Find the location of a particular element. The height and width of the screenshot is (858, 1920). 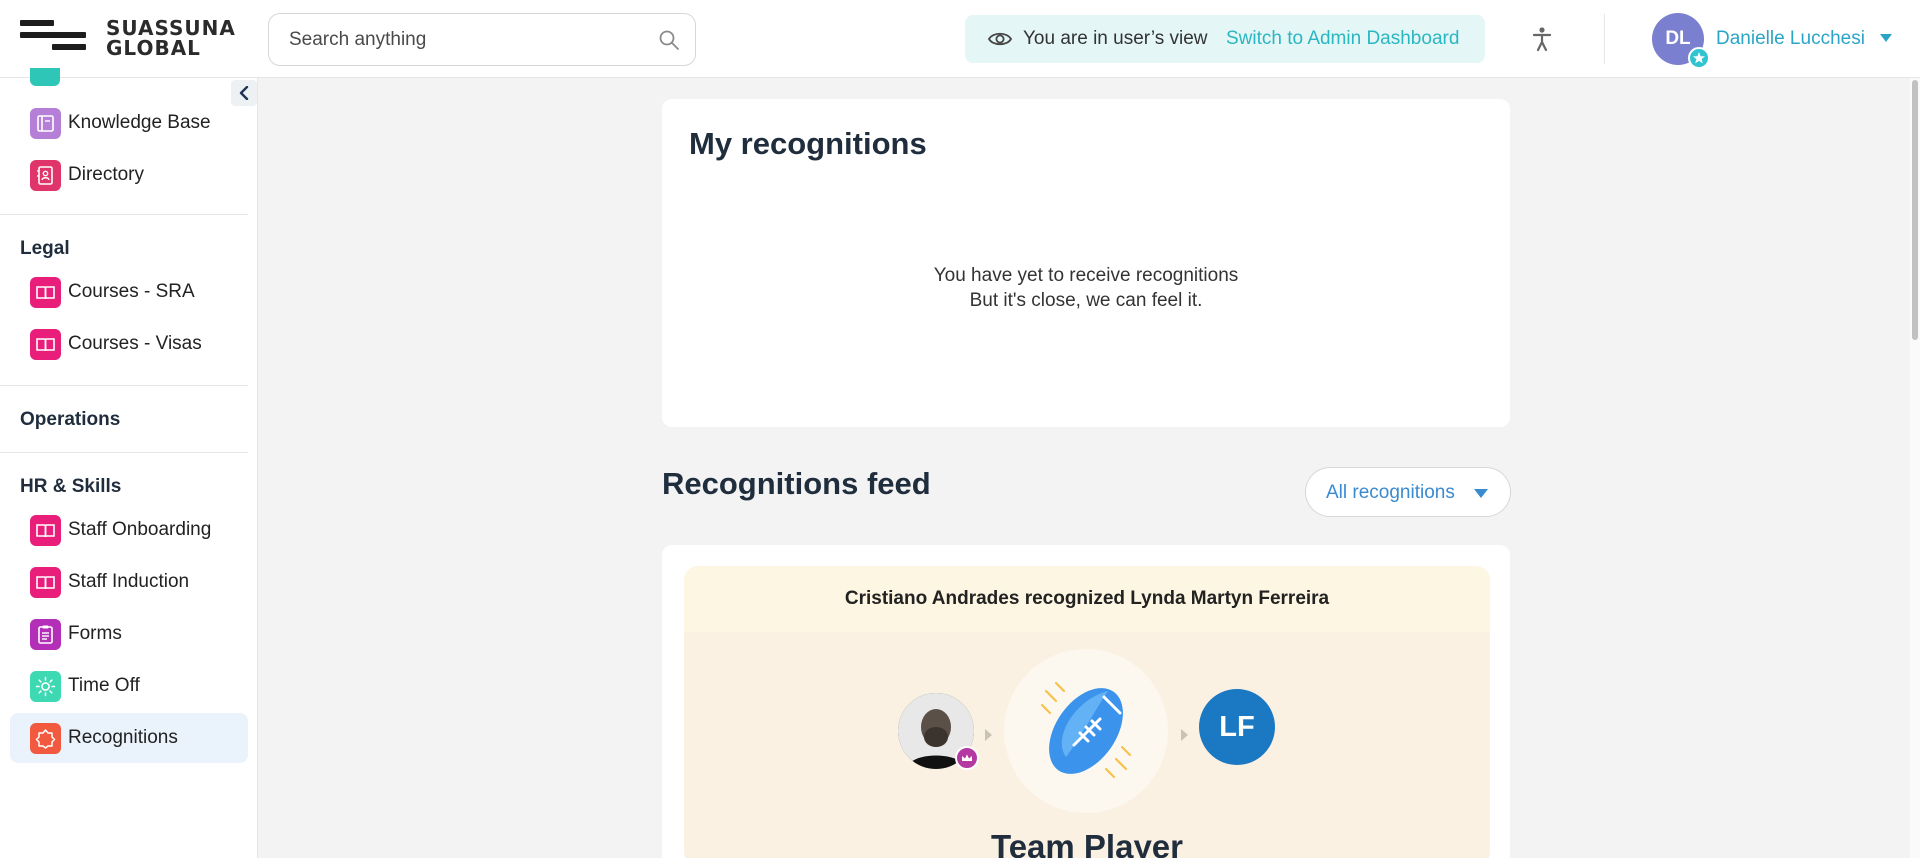

sidebar-item-time-off: Time Off is located at coordinates (129, 686).